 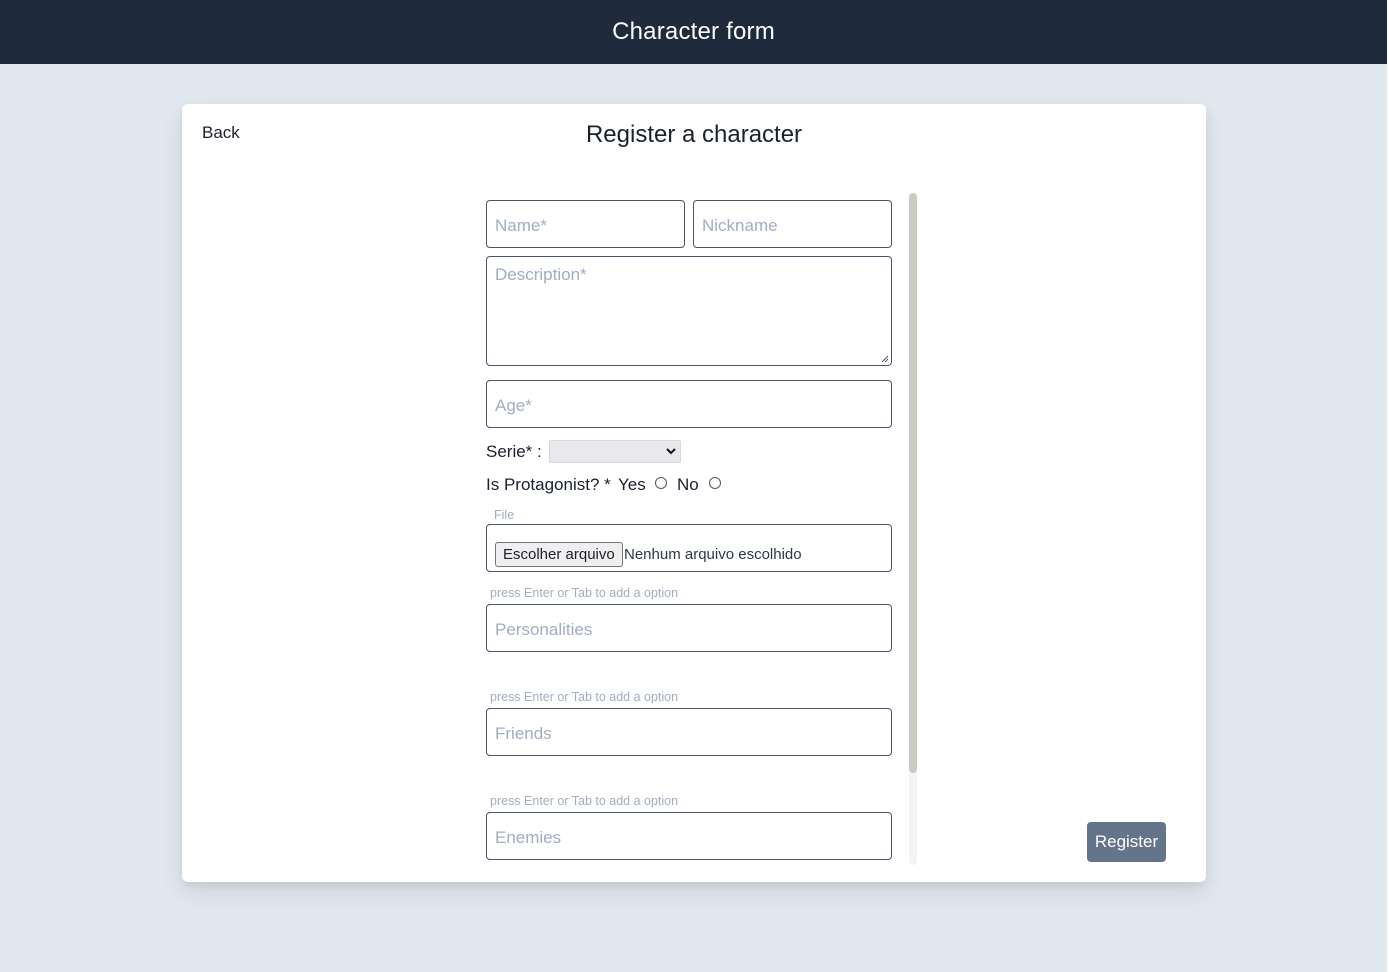 I want to click on register-button: Register, so click(x=1126, y=842).